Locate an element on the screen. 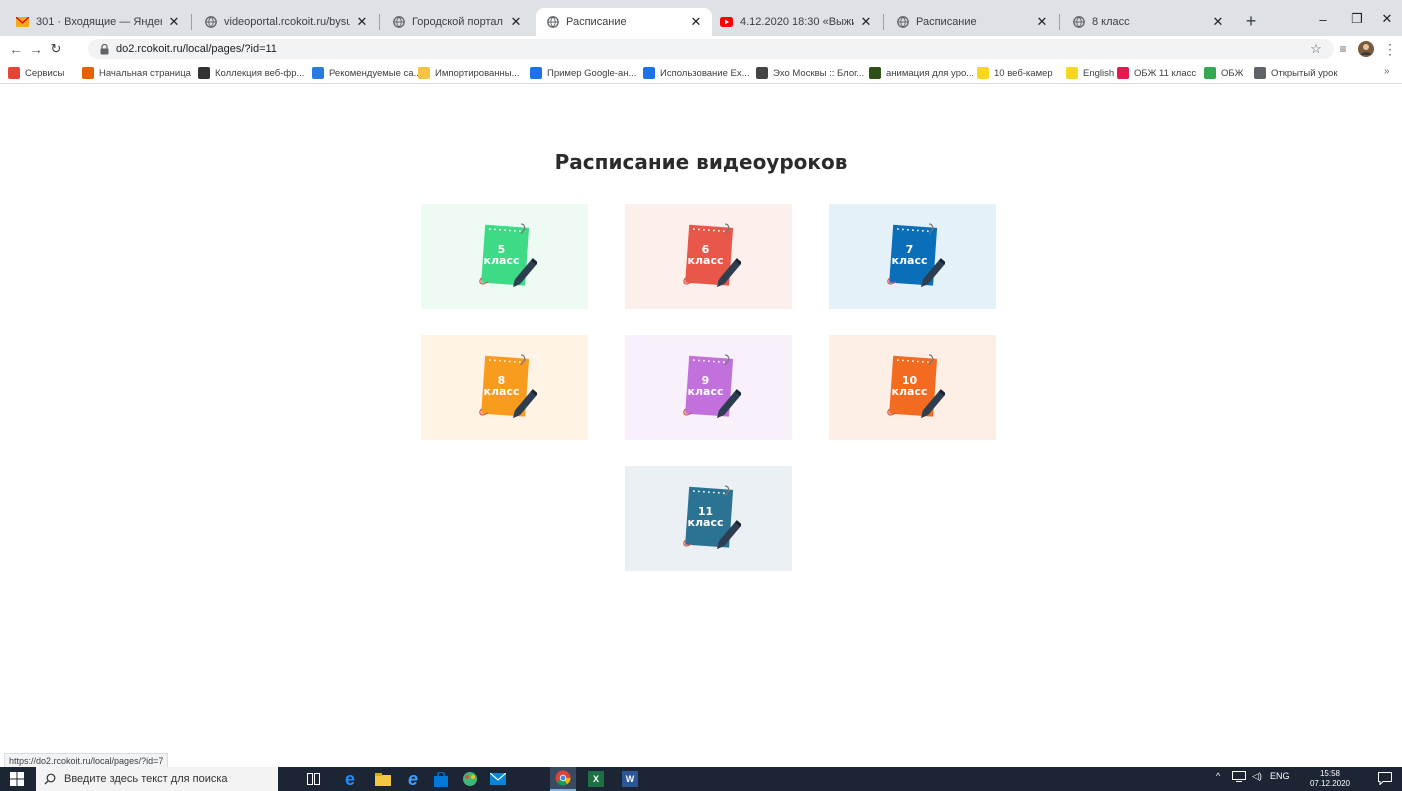  close-window-button: ✕ is located at coordinates (1386, 19).